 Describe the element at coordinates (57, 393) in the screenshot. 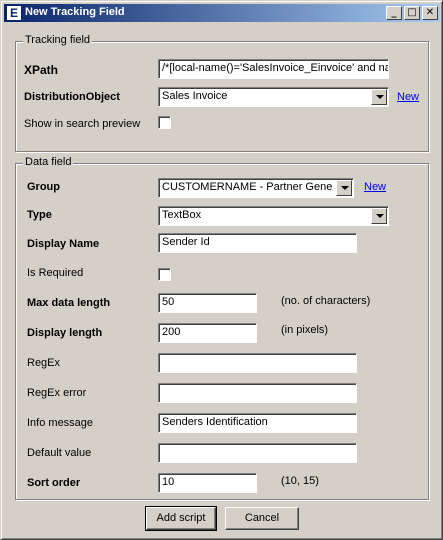

I see `regex-error-label: RegEx error` at that location.